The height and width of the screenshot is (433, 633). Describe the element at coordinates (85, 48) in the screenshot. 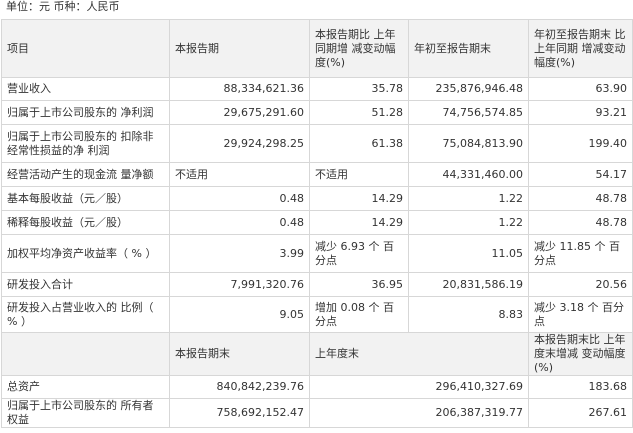

I see `header-item: 项目` at that location.